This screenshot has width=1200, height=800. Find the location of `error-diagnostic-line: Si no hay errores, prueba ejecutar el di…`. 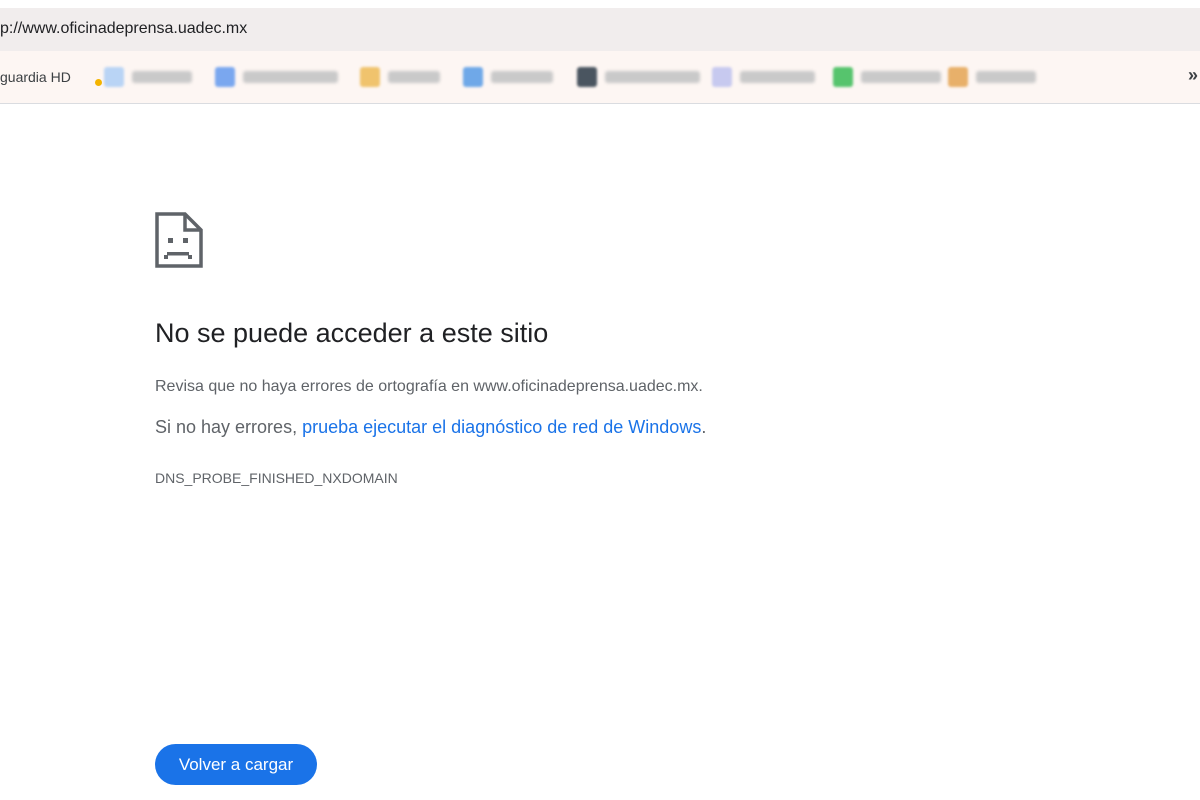

error-diagnostic-line: Si no hay errores, prueba ejecutar el di… is located at coordinates (430, 427).